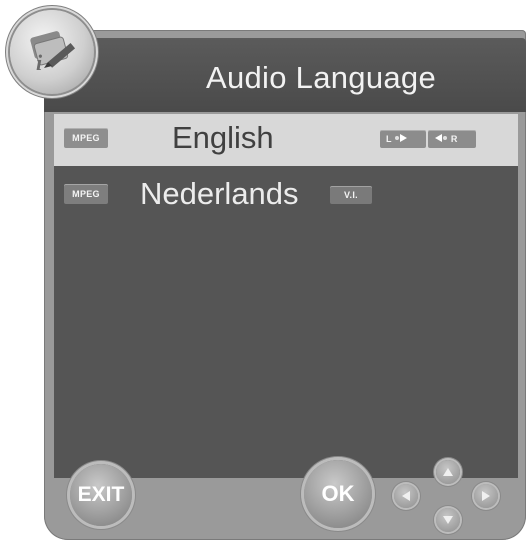 Image resolution: width=529 pixels, height=546 pixels. I want to click on ok-button: OK, so click(338, 494).